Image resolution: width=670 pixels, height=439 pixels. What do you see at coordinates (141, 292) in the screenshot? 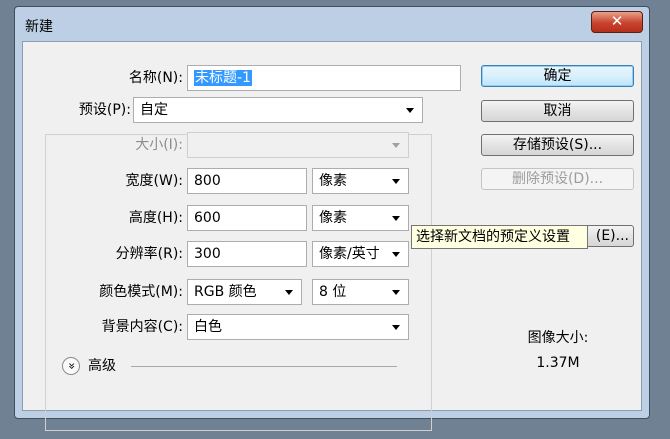
I see `colormode-label: 颜色模式(M):` at bounding box center [141, 292].